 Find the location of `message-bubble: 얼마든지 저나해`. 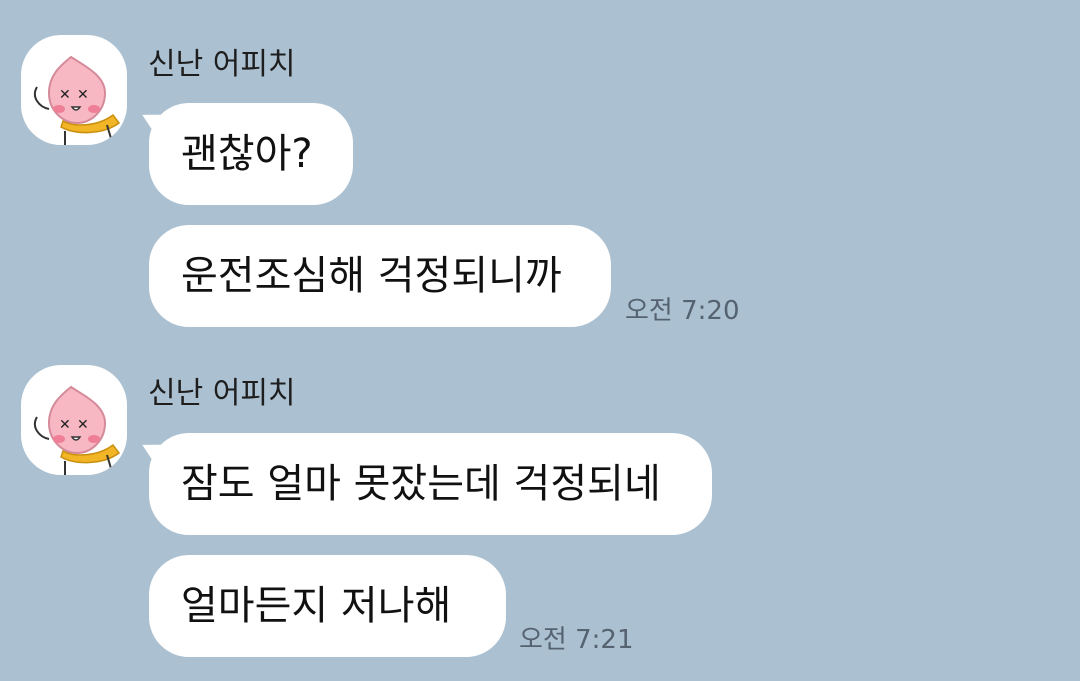

message-bubble: 얼마든지 저나해 is located at coordinates (327, 606).